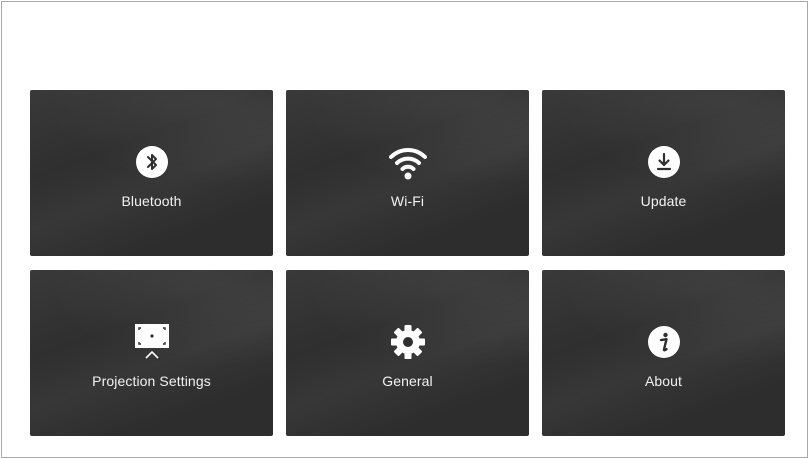 Image resolution: width=809 pixels, height=458 pixels. Describe the element at coordinates (663, 381) in the screenshot. I see `tile-label-about: About` at that location.